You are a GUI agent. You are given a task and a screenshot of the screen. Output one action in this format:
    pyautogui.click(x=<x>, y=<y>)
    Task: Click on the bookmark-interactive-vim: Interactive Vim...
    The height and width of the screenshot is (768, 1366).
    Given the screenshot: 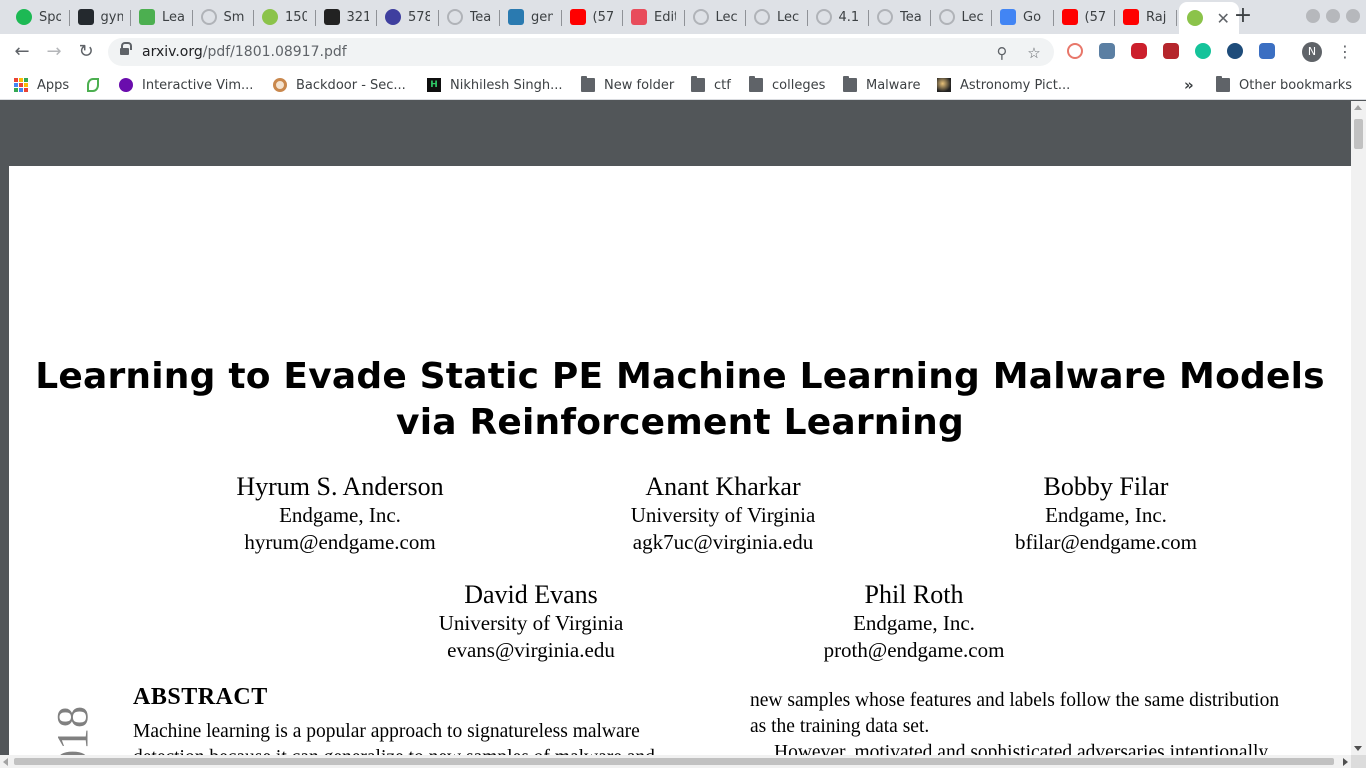 What is the action you would take?
    pyautogui.click(x=186, y=85)
    